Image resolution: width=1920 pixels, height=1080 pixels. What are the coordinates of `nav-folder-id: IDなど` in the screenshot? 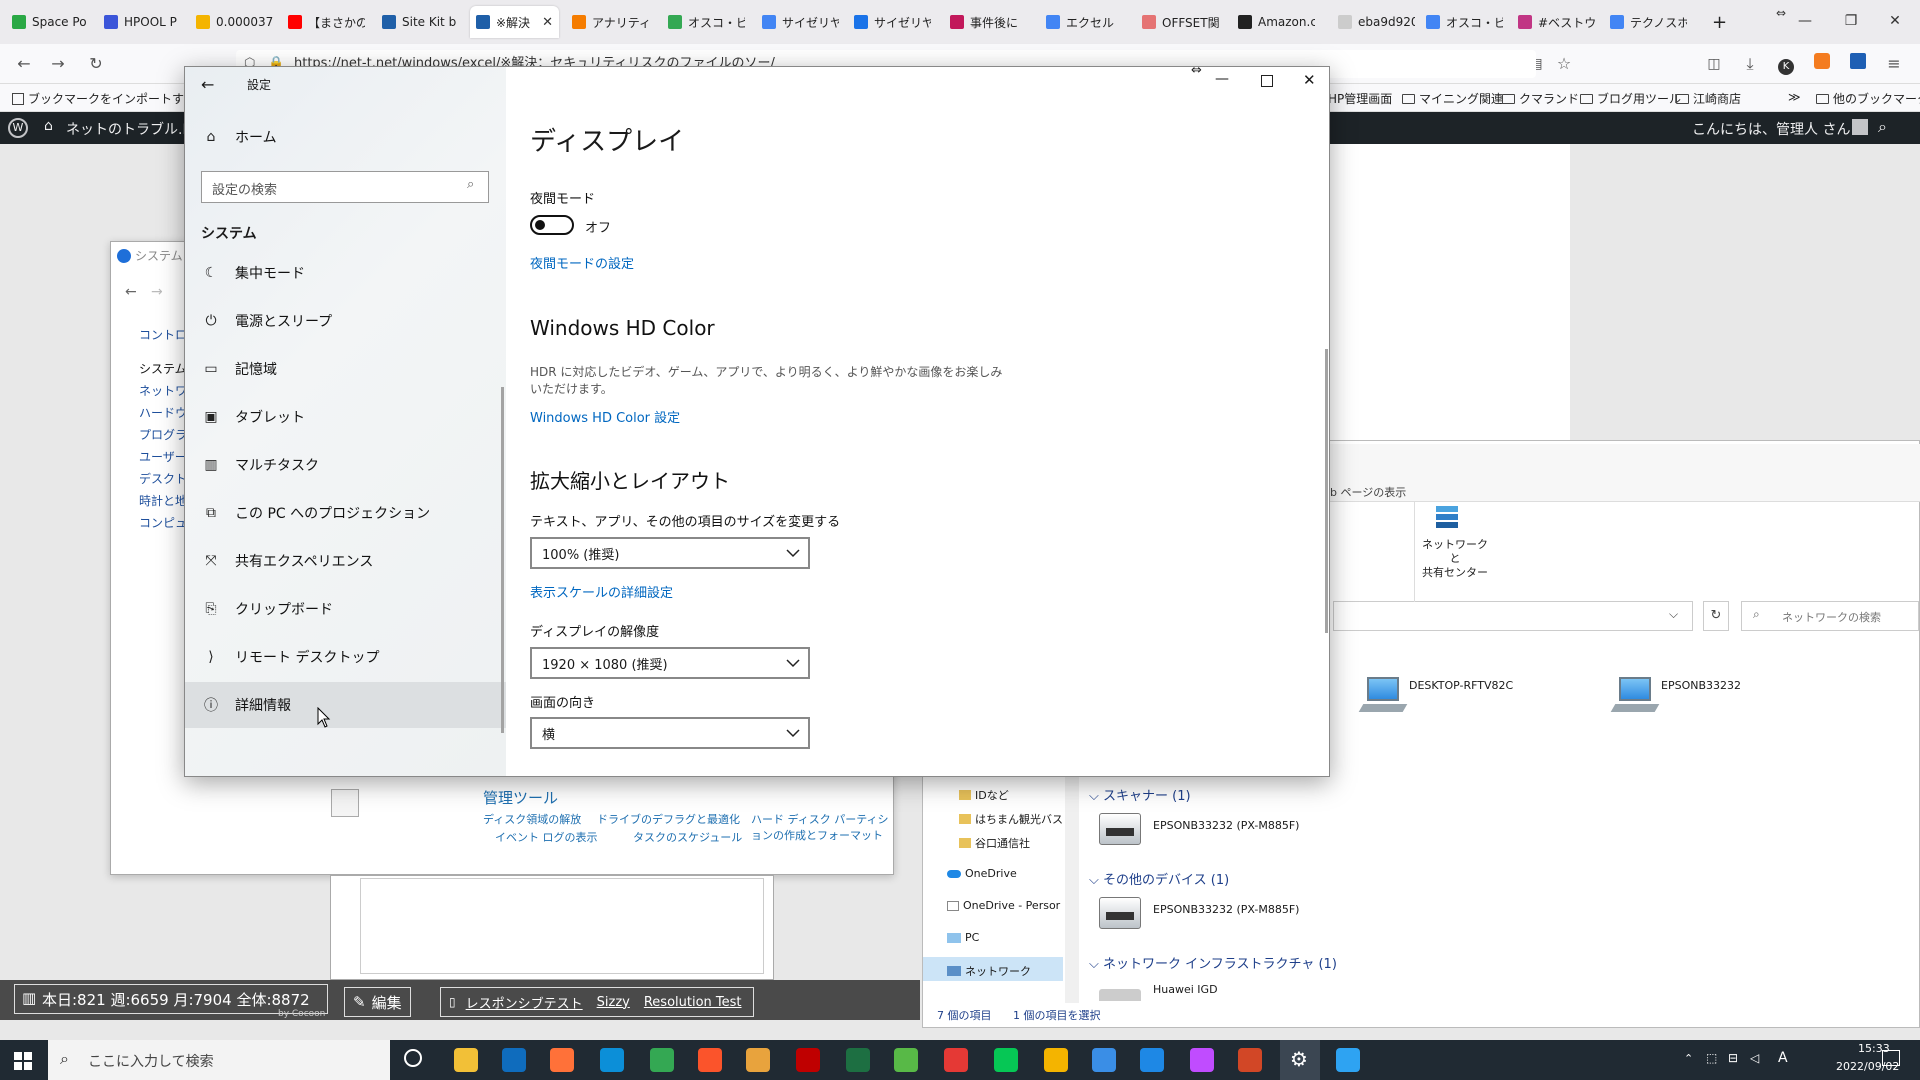 It's located at (984, 795).